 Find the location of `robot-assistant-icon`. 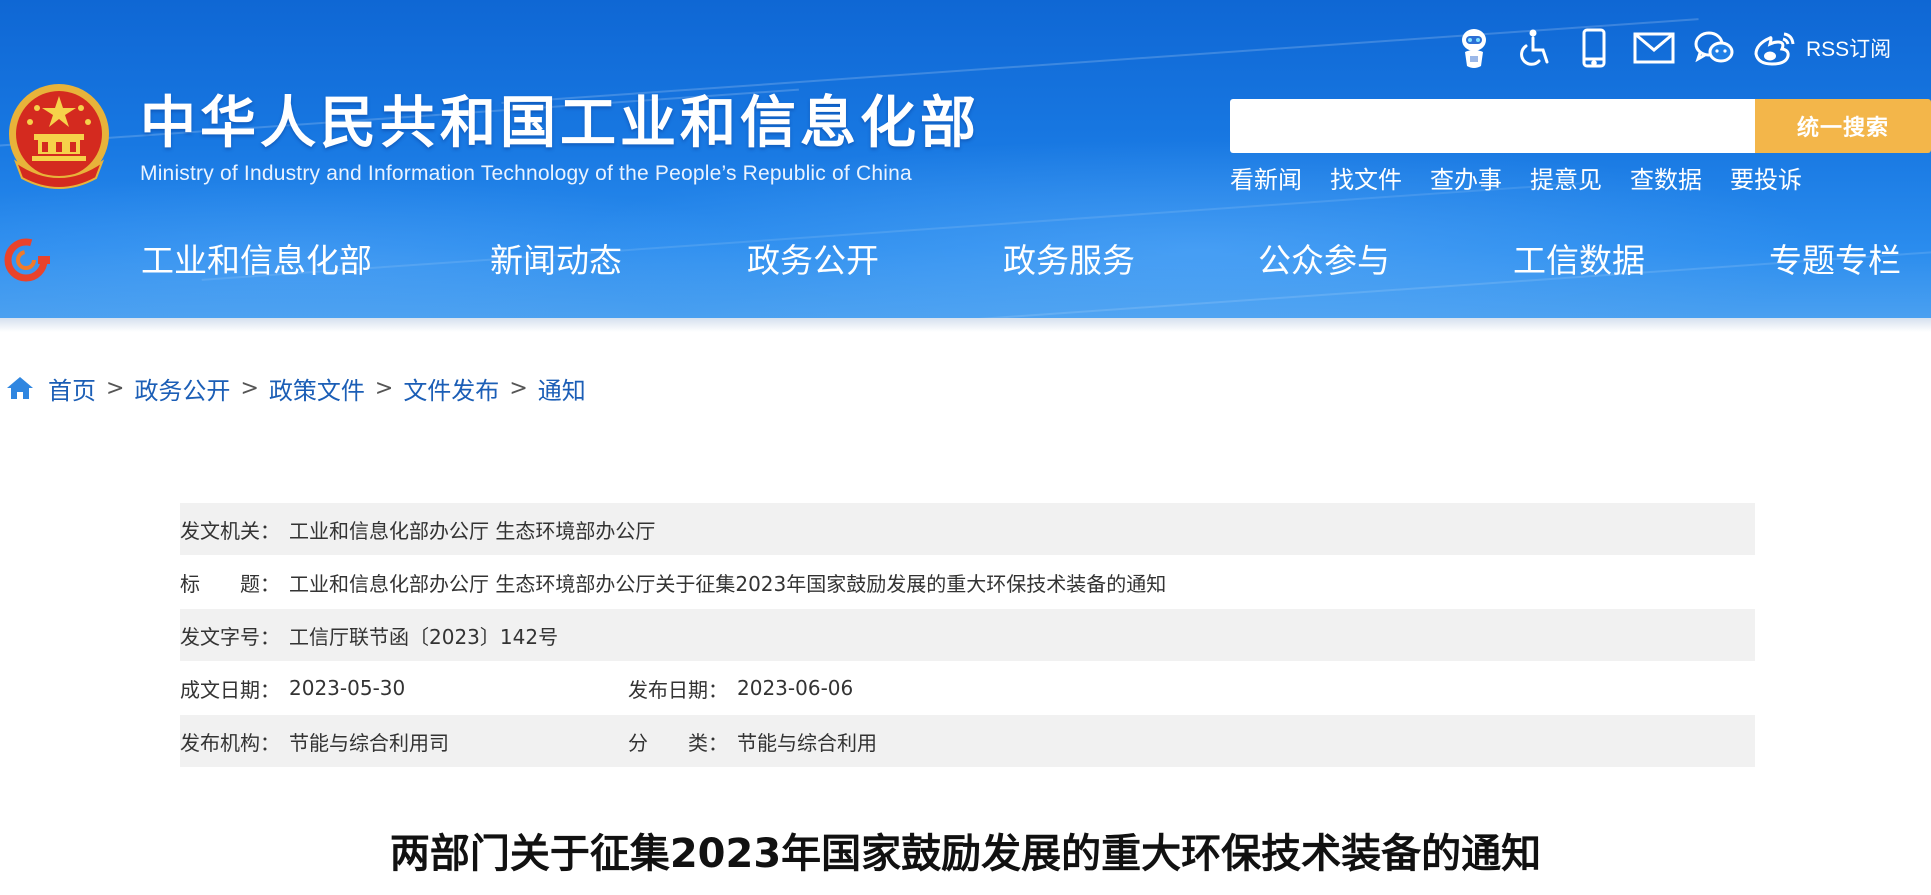

robot-assistant-icon is located at coordinates (1474, 48).